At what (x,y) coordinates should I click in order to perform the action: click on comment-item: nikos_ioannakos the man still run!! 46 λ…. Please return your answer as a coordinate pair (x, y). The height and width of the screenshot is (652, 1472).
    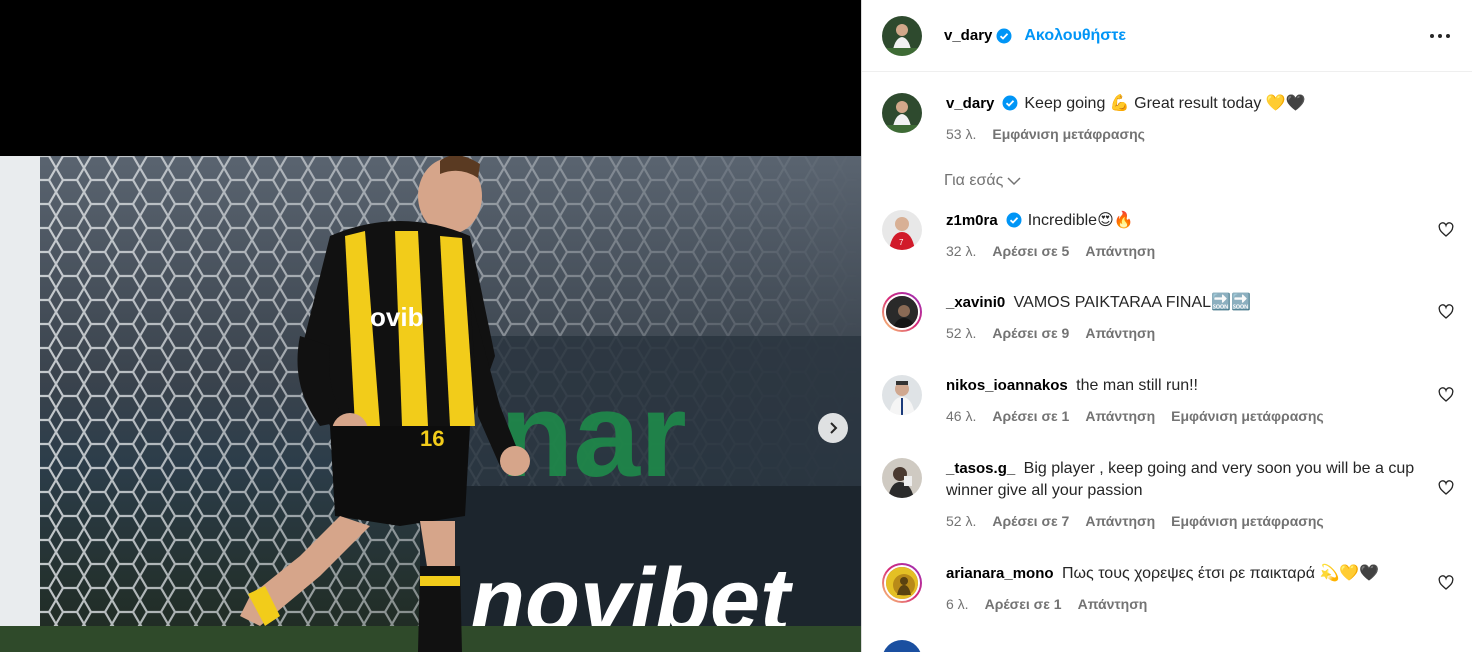
    Looking at the image, I should click on (1170, 401).